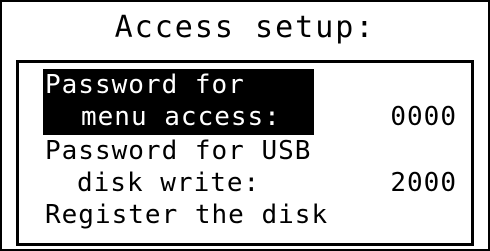 This screenshot has width=490, height=251. Describe the element at coordinates (178, 151) in the screenshot. I see `menu-item-label-line1: Password for USB` at that location.